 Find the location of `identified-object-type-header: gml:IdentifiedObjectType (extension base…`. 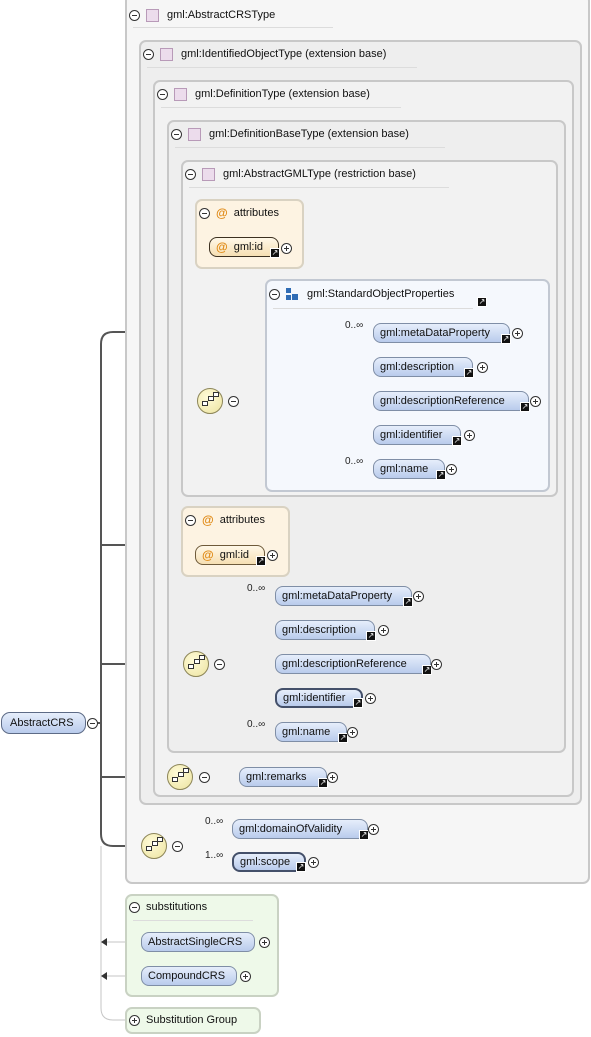

identified-object-type-header: gml:IdentifiedObjectType (extension base… is located at coordinates (264, 54).